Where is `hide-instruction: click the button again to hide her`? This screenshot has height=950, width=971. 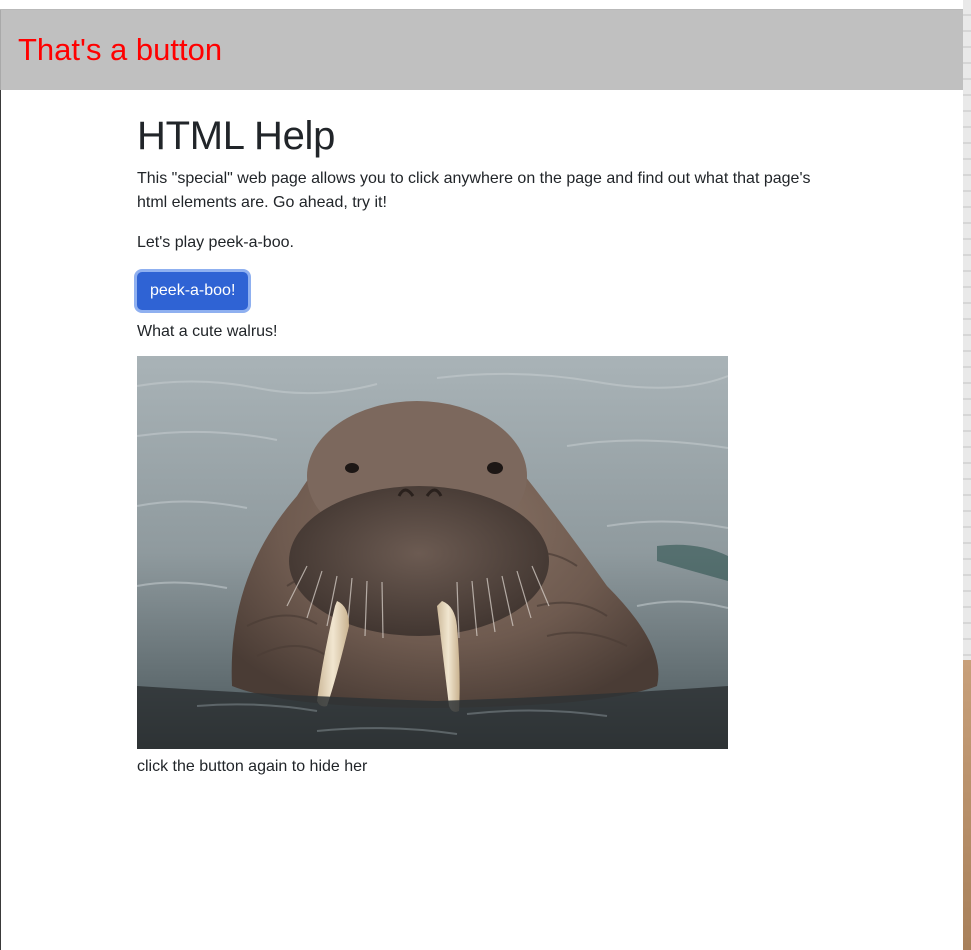
hide-instruction: click the button again to hide her is located at coordinates (252, 766).